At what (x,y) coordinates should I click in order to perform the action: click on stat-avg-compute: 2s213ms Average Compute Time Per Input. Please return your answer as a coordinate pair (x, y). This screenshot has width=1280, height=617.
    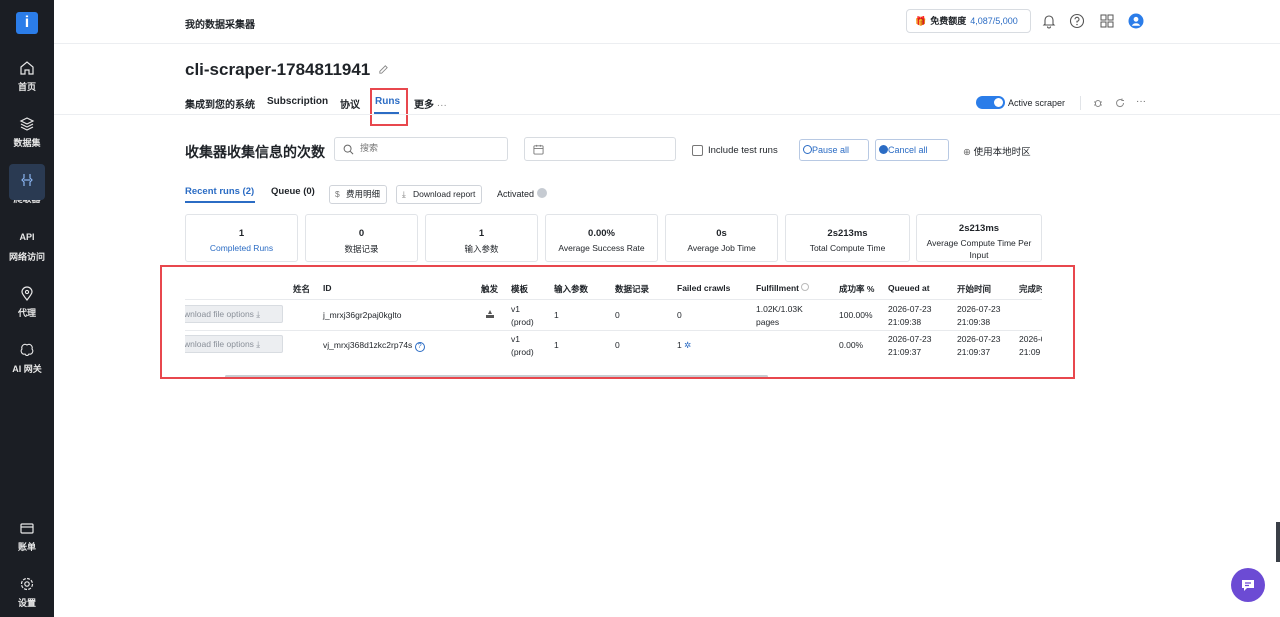
    Looking at the image, I should click on (979, 238).